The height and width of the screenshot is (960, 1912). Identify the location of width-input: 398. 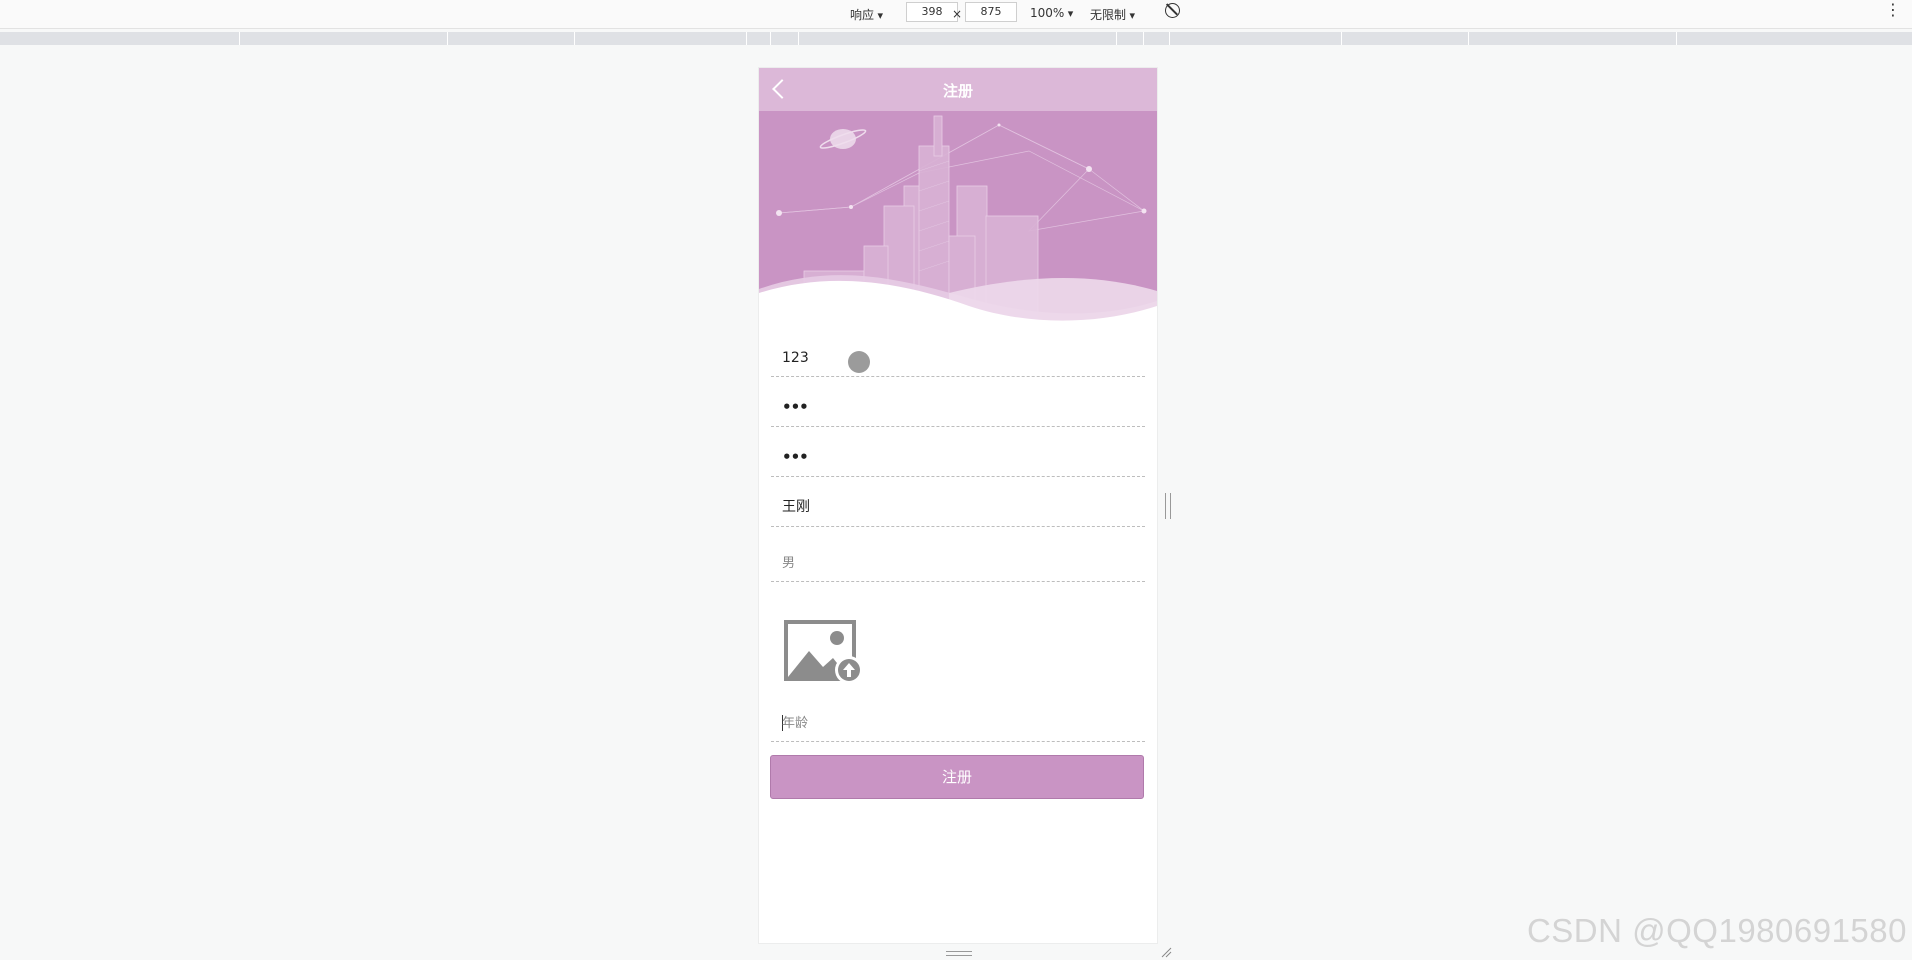
(932, 12).